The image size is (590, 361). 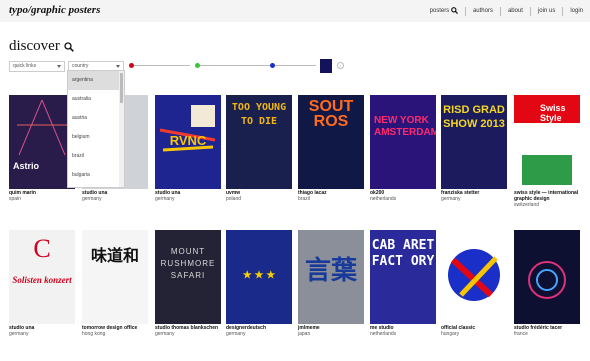 I want to click on nav-posters-label: posters, so click(x=439, y=11).